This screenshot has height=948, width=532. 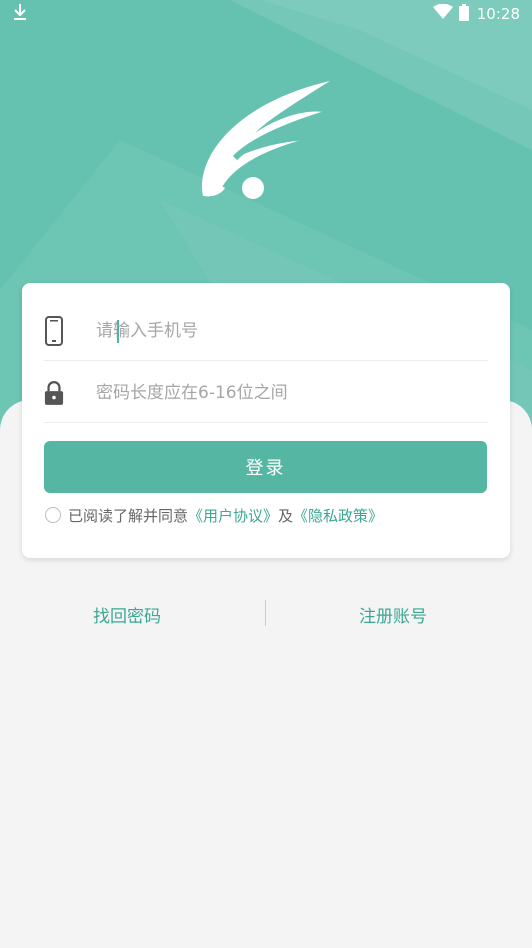 What do you see at coordinates (233, 515) in the screenshot?
I see `user-agreement-link: 《用户协议》` at bounding box center [233, 515].